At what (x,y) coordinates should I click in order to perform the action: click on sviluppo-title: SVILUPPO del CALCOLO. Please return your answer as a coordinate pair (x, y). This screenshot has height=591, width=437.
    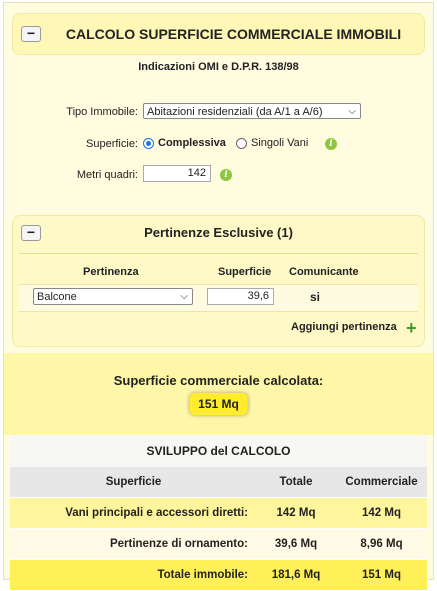
    Looking at the image, I should click on (218, 451).